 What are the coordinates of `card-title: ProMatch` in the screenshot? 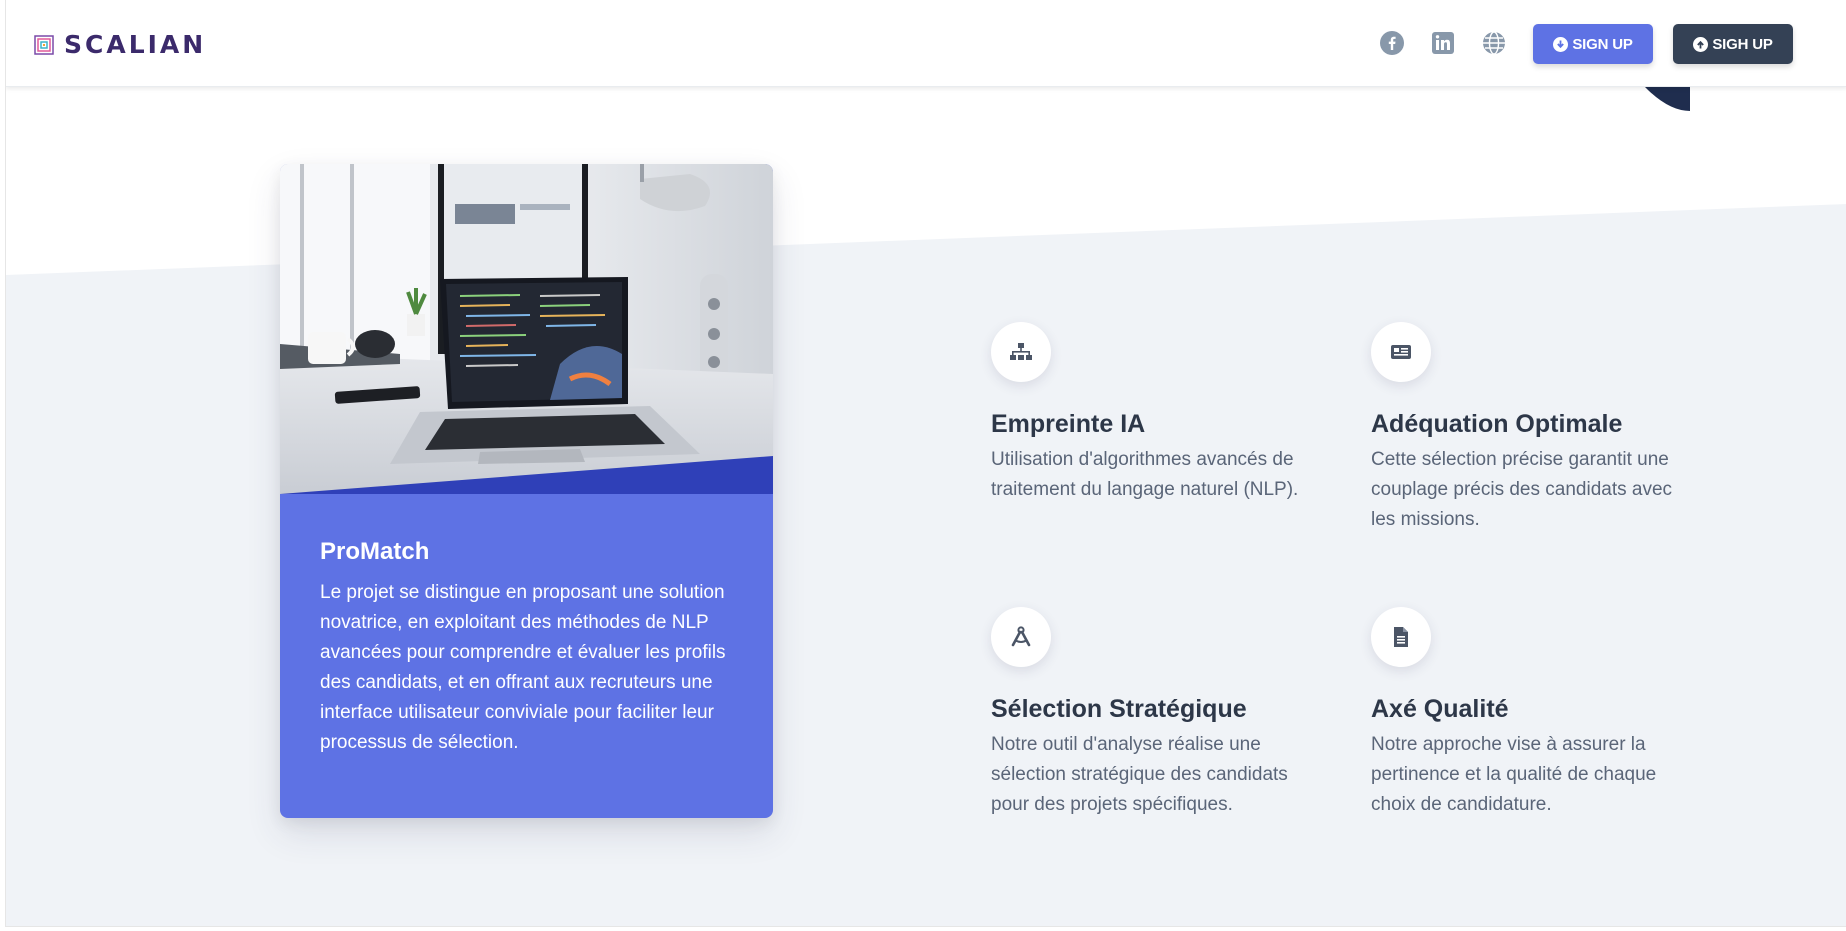 It's located at (375, 551).